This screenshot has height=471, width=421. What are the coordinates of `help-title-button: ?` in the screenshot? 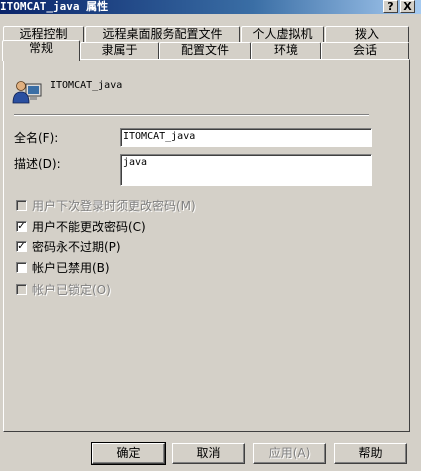 It's located at (390, 6).